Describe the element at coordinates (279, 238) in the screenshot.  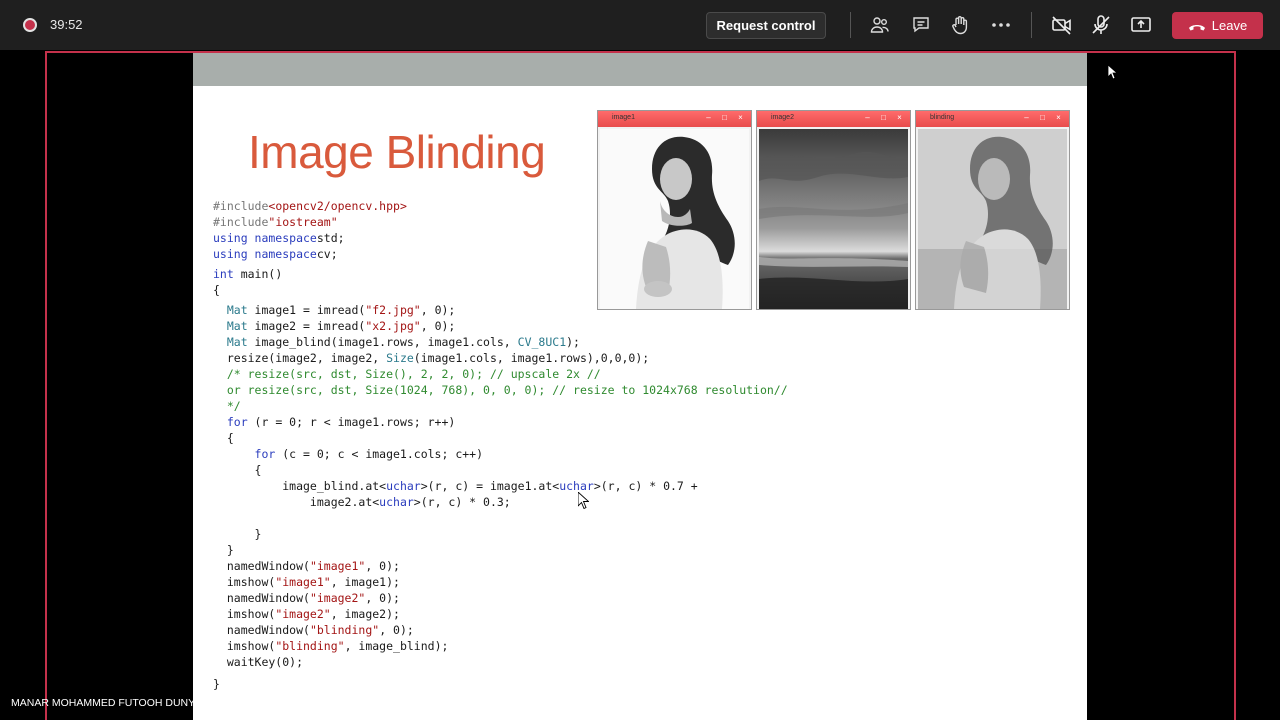
I see `code-line: using namespacestd;` at that location.